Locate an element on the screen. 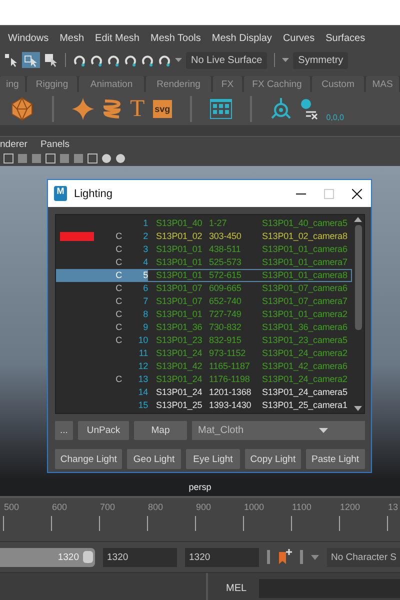 The width and height of the screenshot is (400, 600). frame-range: 1165-1187 is located at coordinates (230, 366).